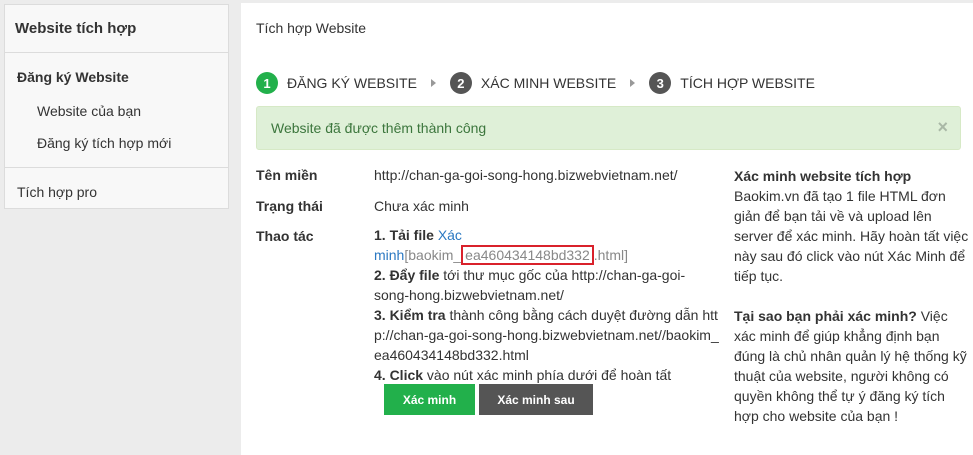  What do you see at coordinates (610, 255) in the screenshot?
I see `file-name-close: .html]` at bounding box center [610, 255].